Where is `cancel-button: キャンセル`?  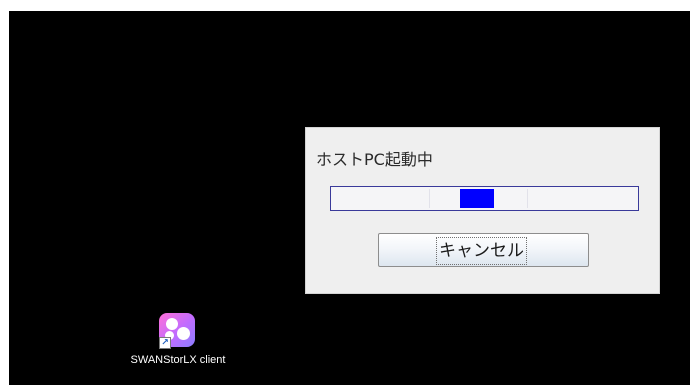 cancel-button: キャンセル is located at coordinates (483, 250).